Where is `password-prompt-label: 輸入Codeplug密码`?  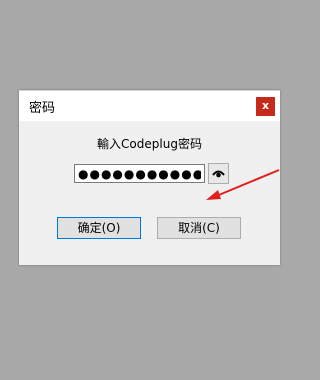
password-prompt-label: 輸入Codeplug密码 is located at coordinates (149, 144).